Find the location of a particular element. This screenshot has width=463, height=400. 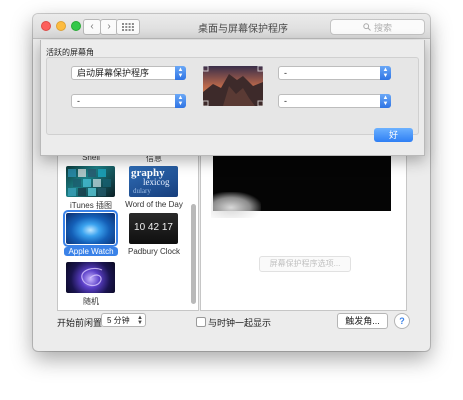

screensaver-label-itunes: iTunes 插图 is located at coordinates (91, 205).